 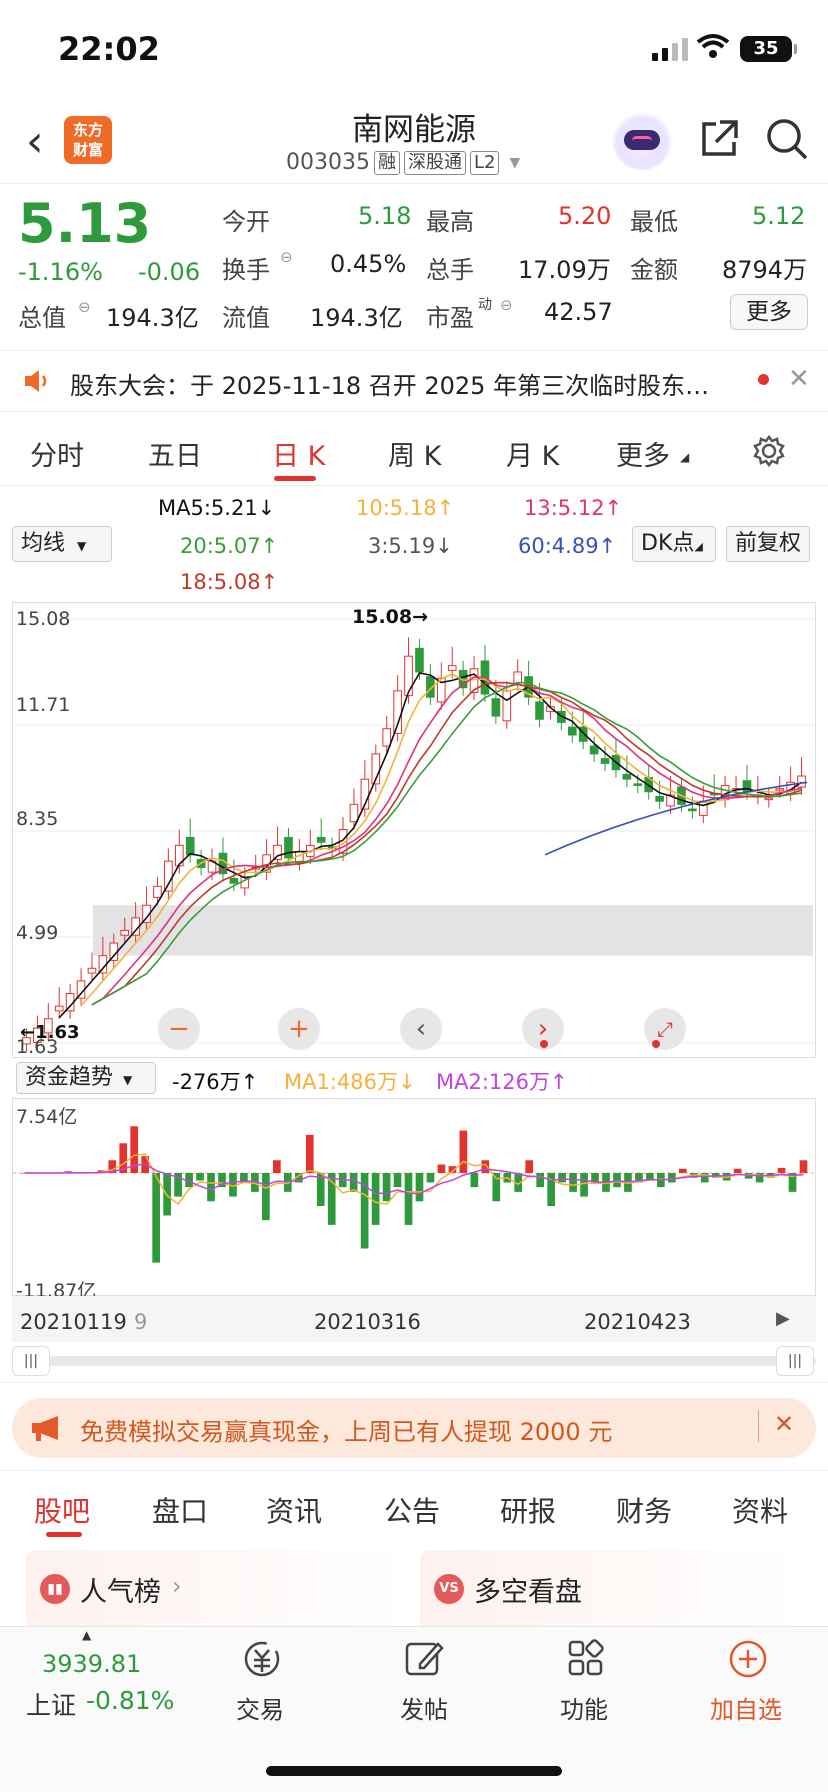 I want to click on add-circle-icon, so click(x=748, y=1659).